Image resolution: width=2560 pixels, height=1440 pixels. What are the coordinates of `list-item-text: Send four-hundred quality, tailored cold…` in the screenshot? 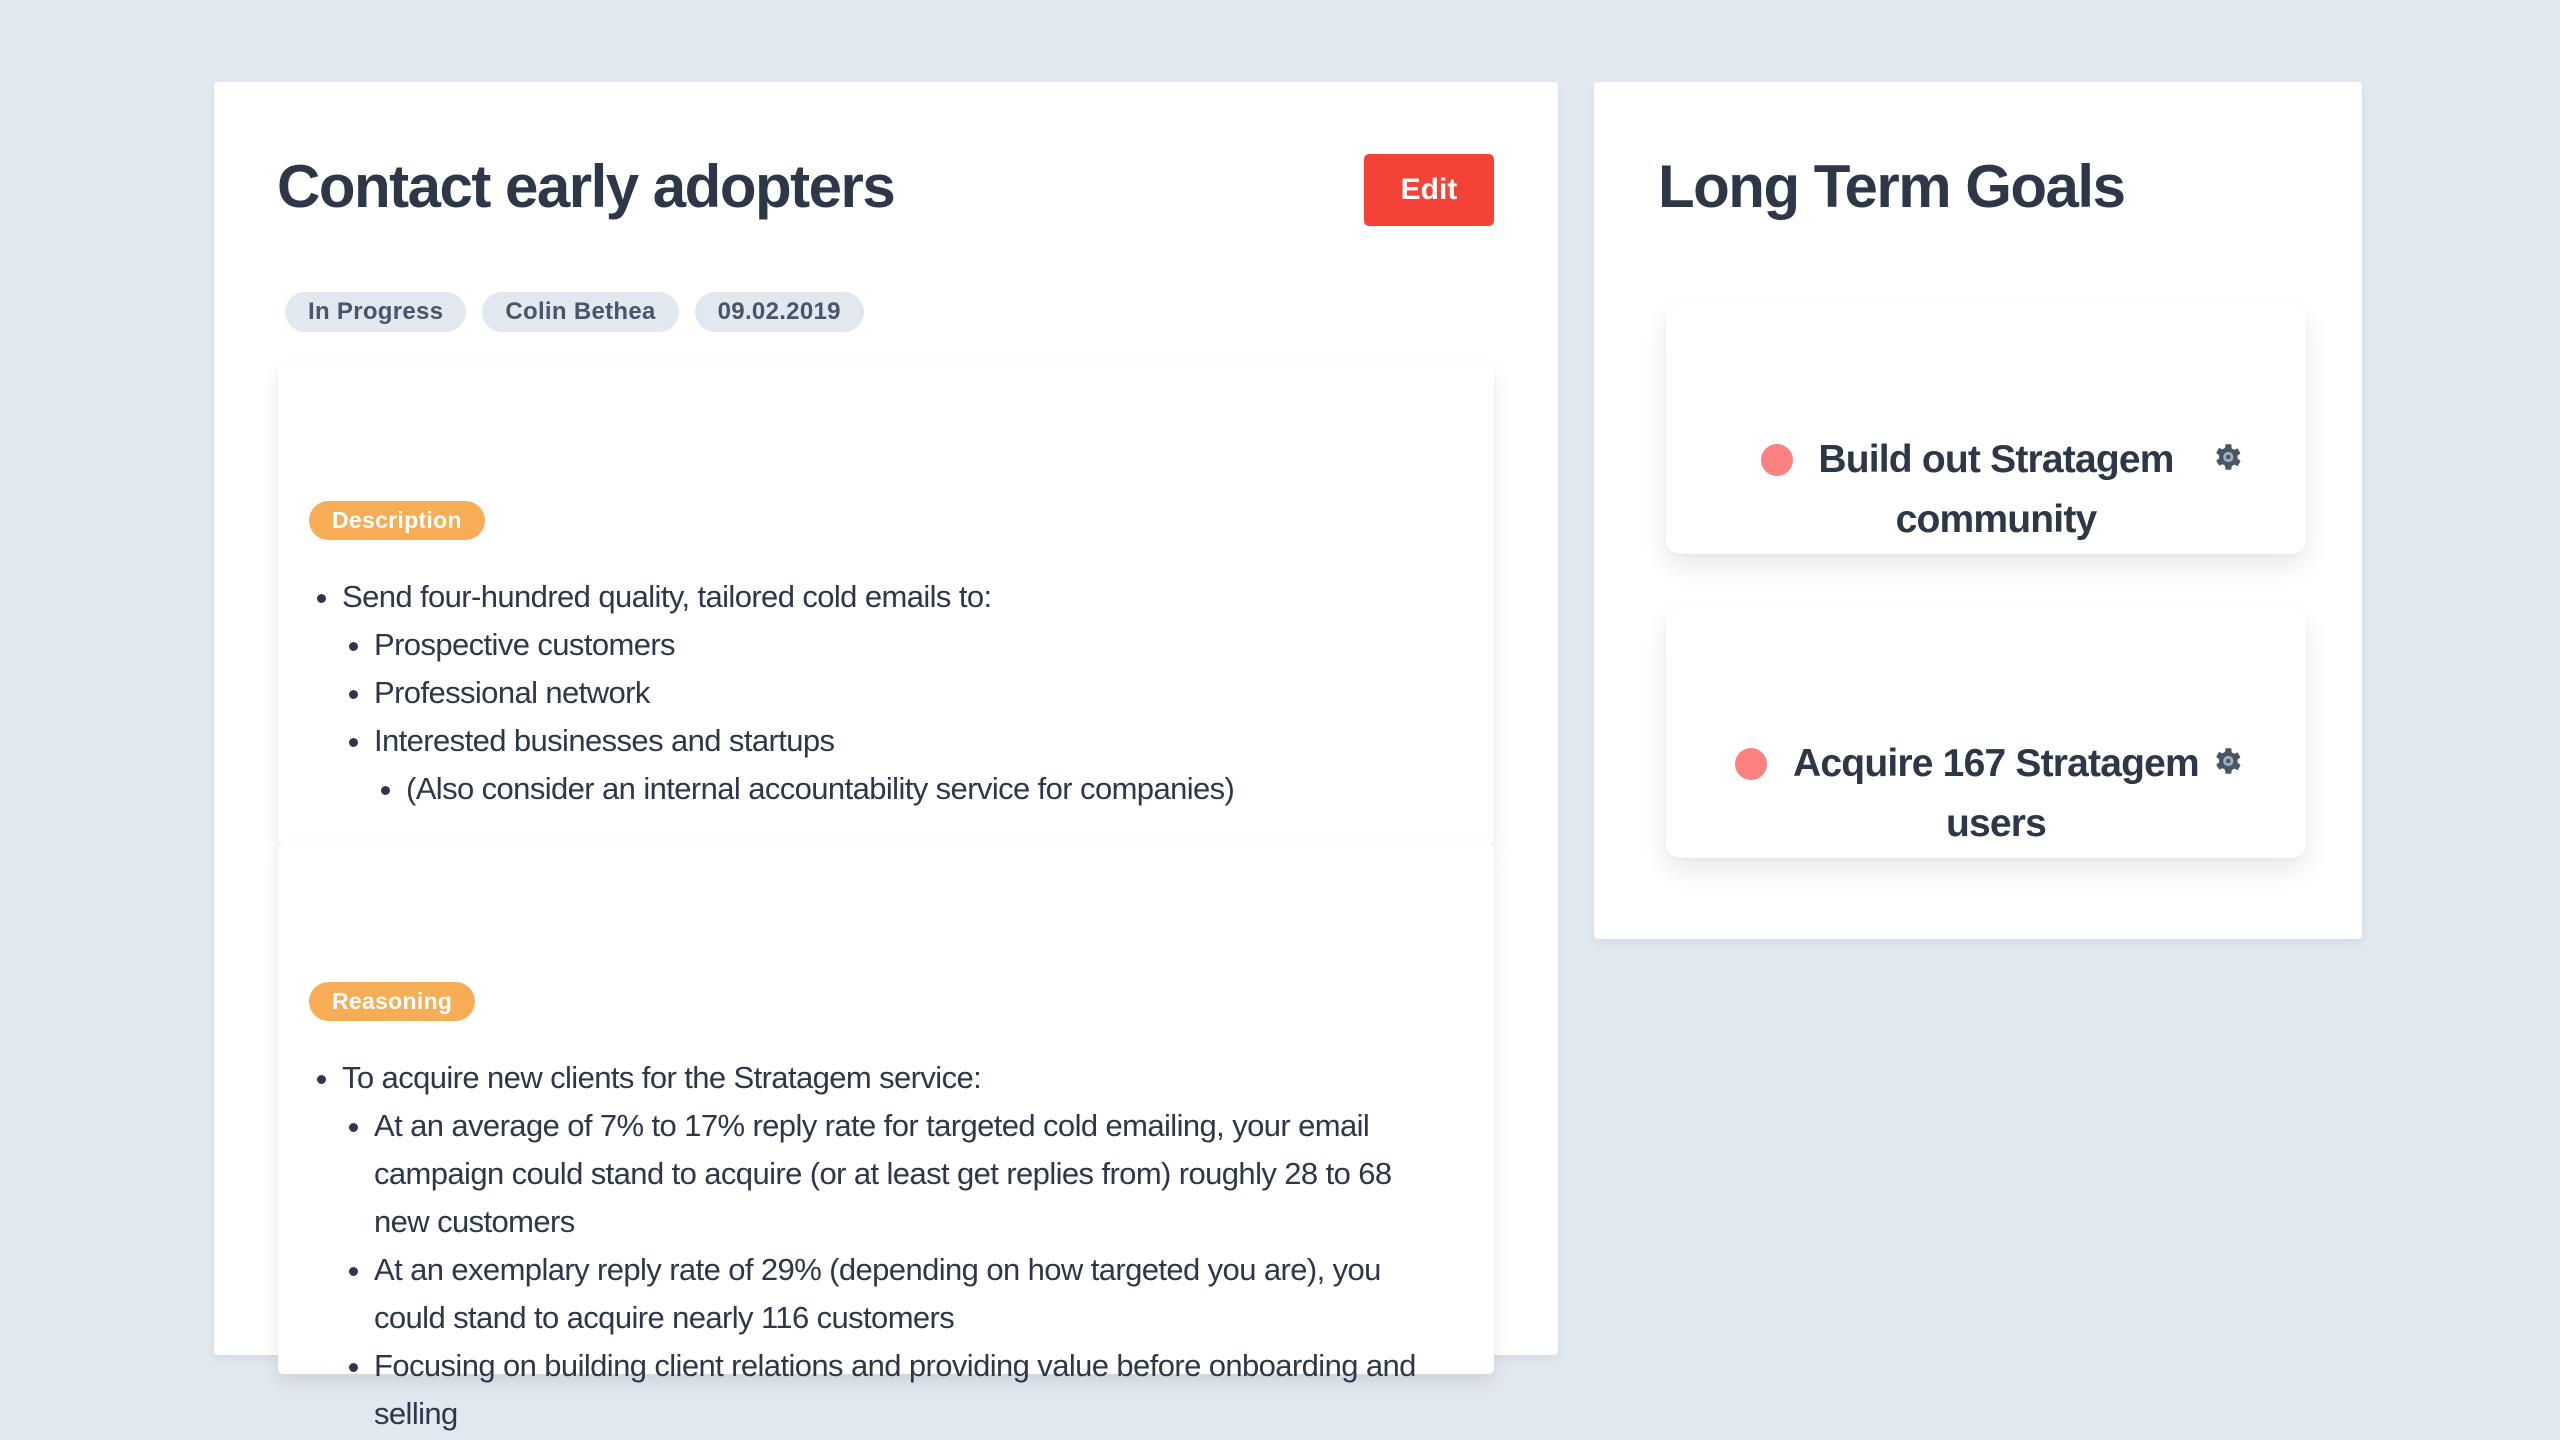 It's located at (667, 596).